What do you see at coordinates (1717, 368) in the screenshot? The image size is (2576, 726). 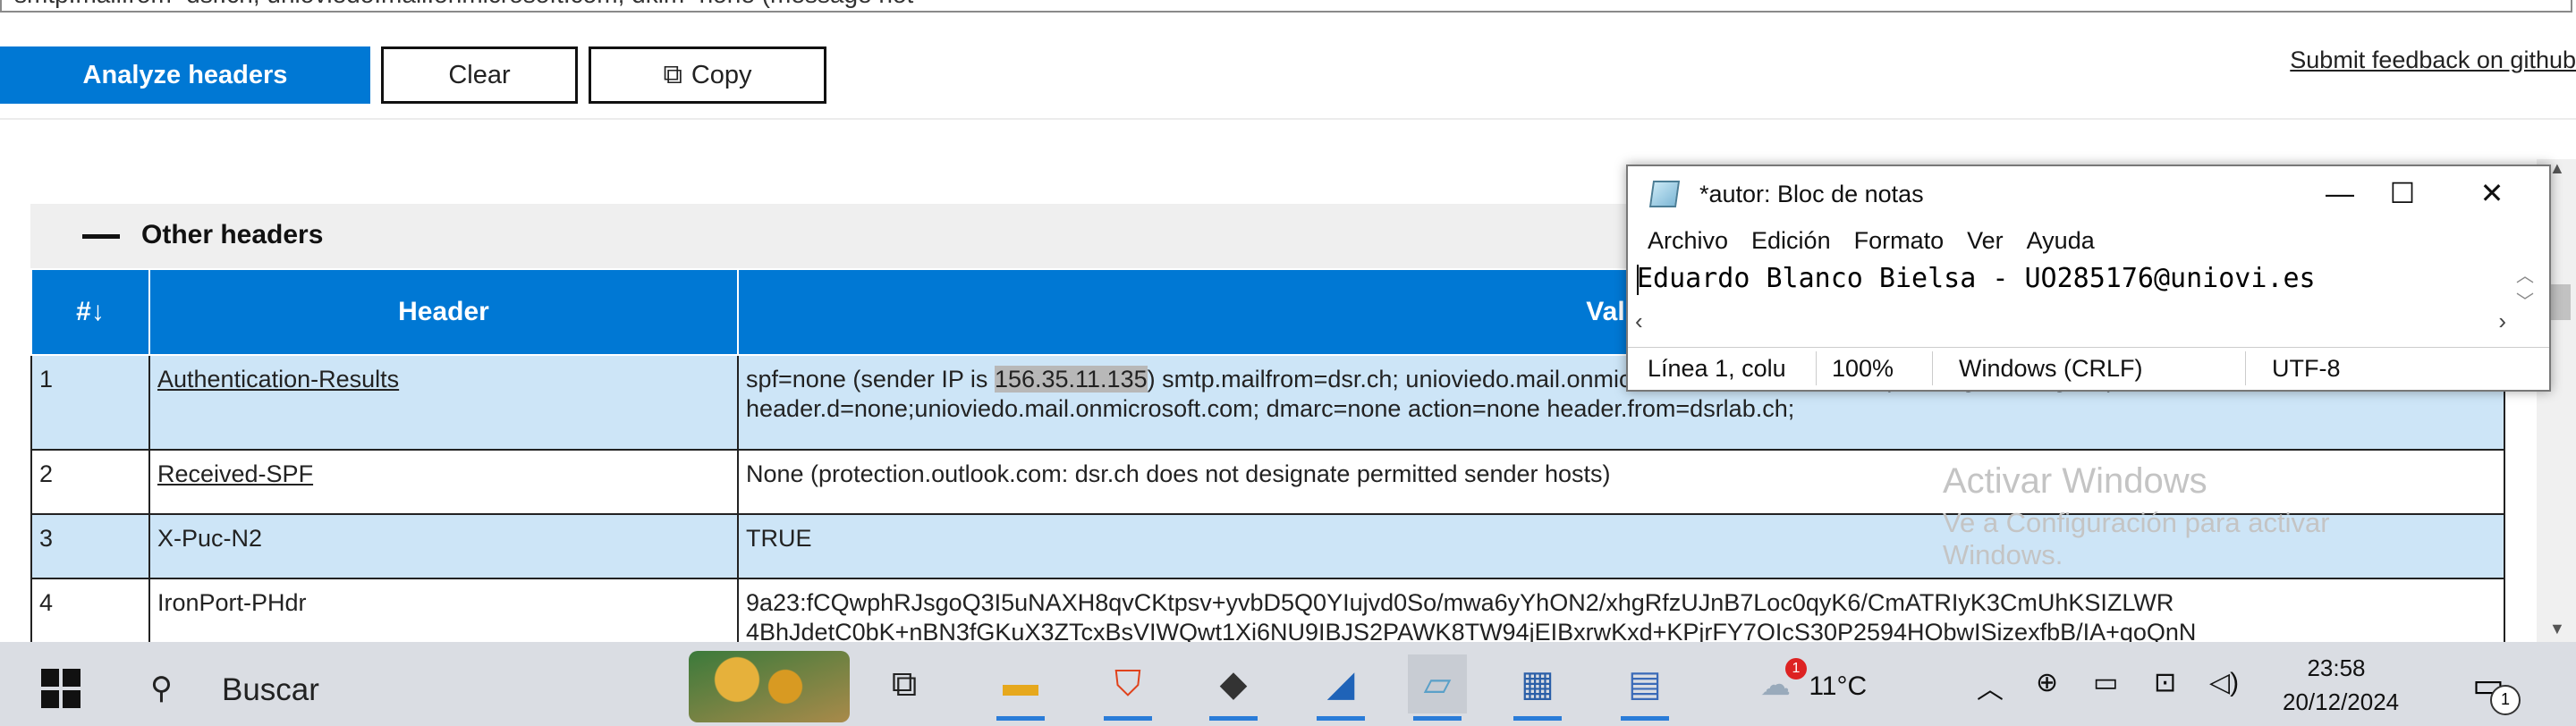 I see `status-position: Línea 1, colu` at bounding box center [1717, 368].